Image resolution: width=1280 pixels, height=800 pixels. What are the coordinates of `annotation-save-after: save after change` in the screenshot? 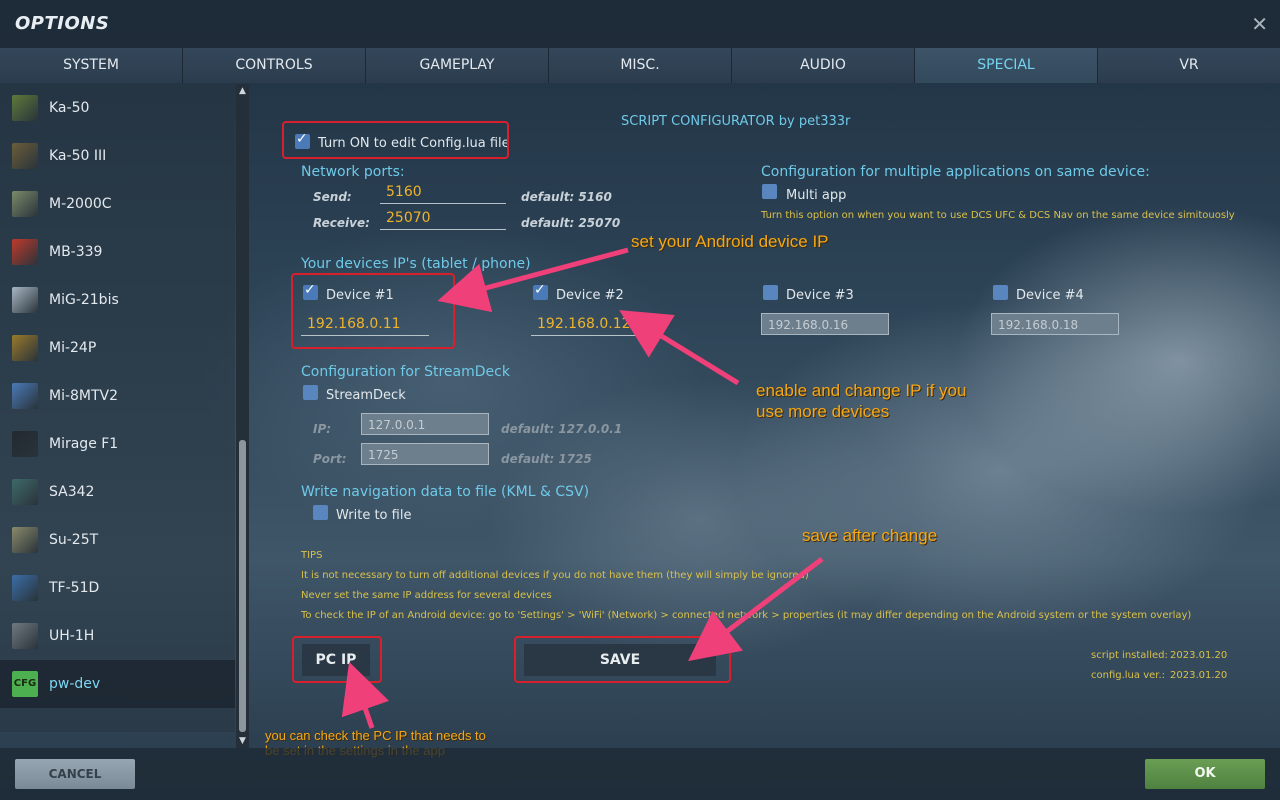 It's located at (870, 535).